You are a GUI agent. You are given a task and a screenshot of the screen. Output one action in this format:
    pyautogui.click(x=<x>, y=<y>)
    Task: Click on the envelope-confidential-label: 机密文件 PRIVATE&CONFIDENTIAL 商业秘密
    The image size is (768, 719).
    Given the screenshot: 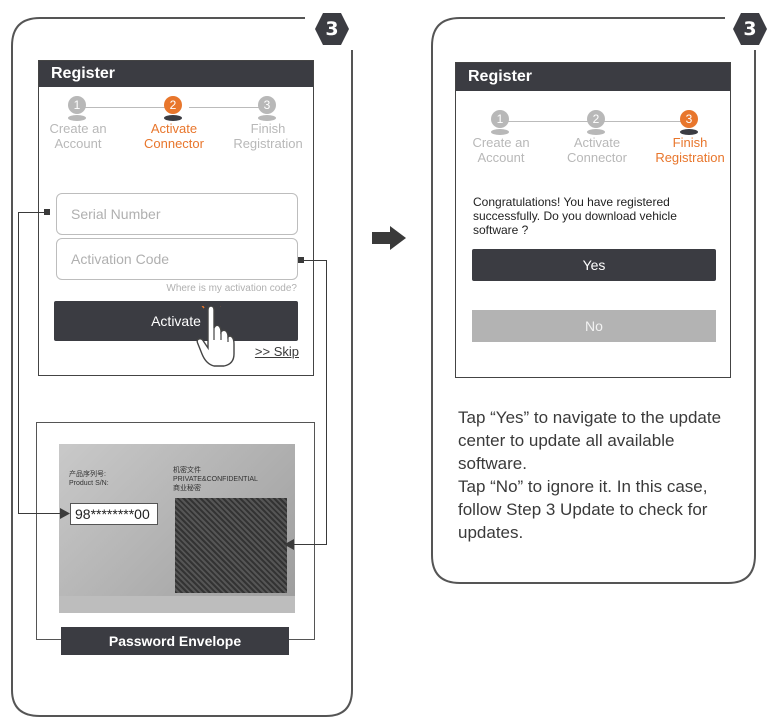 What is the action you would take?
    pyautogui.click(x=215, y=479)
    